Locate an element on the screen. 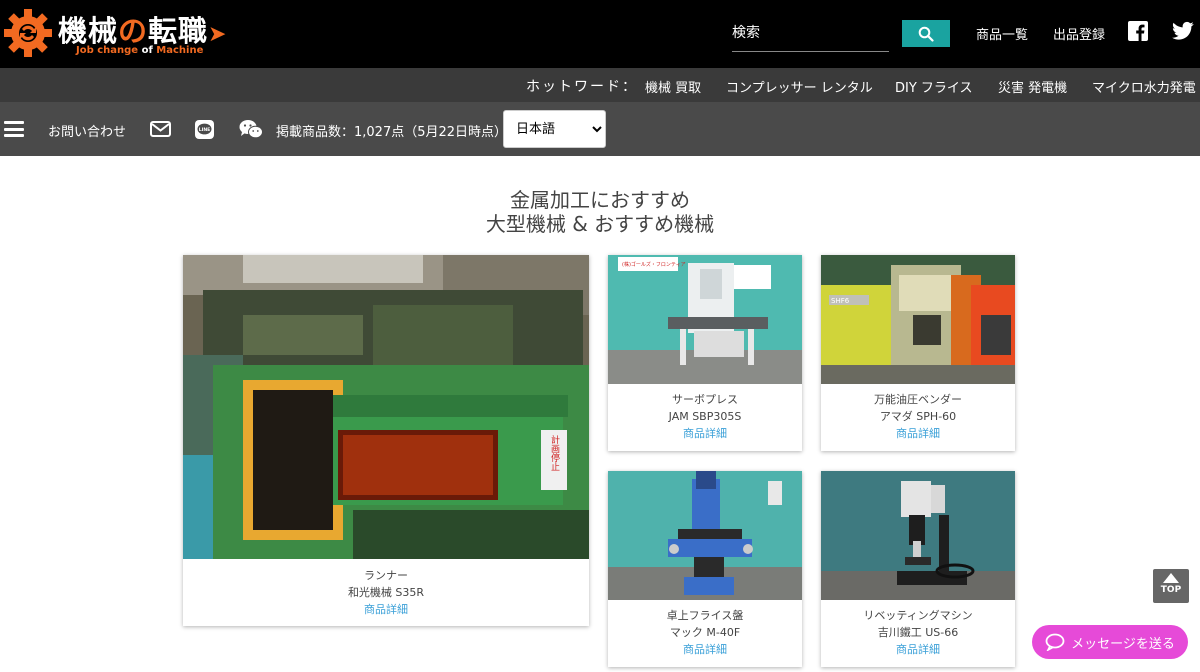 The height and width of the screenshot is (672, 1200). product-card: (株)ゴールズ・フロンティア サーボプレス JAM SBP305S 商品詳細 is located at coordinates (705, 353).